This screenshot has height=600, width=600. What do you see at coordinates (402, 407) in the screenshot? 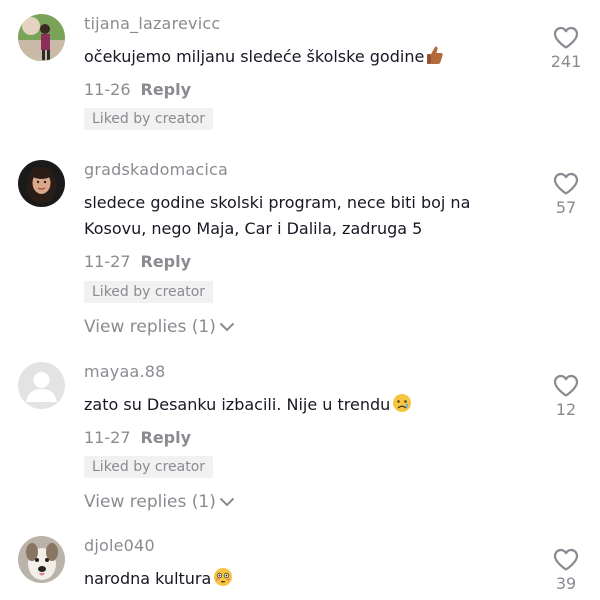
I see `sad-face-icon` at bounding box center [402, 407].